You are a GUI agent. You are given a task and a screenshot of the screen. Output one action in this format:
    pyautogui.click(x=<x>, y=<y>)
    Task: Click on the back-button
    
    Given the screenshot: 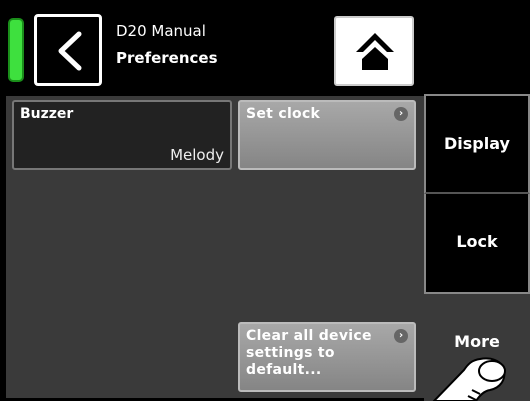 What is the action you would take?
    pyautogui.click(x=68, y=50)
    